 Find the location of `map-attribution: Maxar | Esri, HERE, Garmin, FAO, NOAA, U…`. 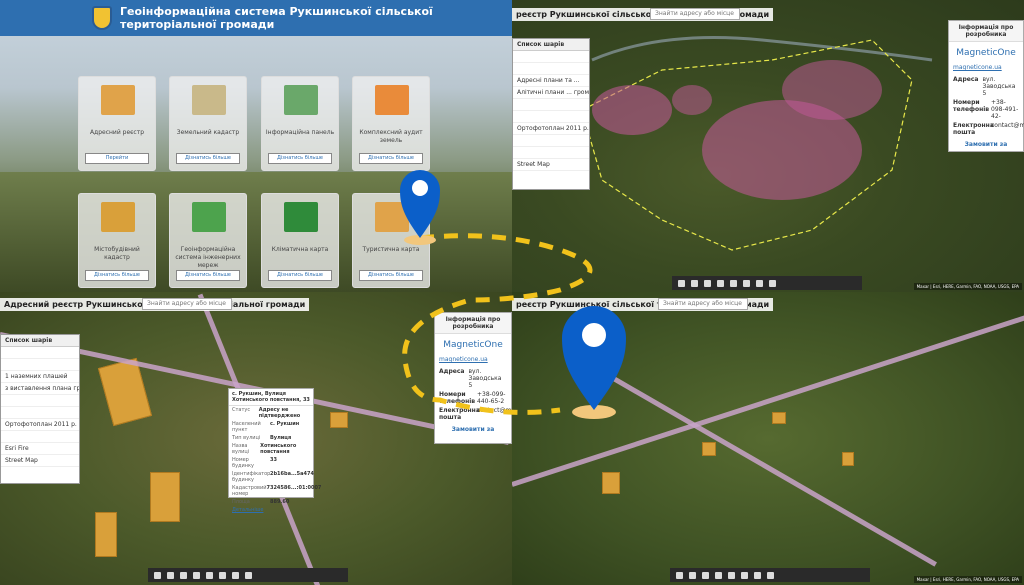

map-attribution: Maxar | Esri, HERE, Garmin, FAO, NOAA, U… is located at coordinates (967, 286).